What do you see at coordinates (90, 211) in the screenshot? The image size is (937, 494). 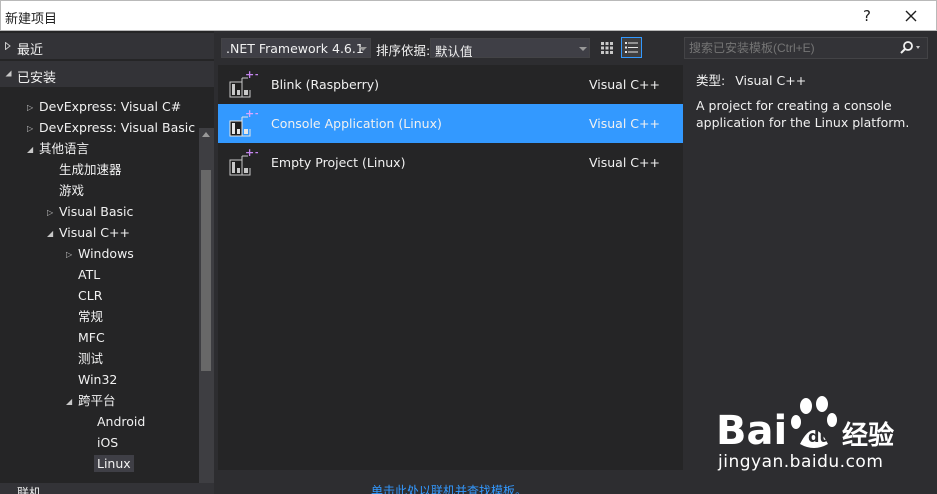 I see `tree-node-visual-basic: ▷ Visual Basic` at bounding box center [90, 211].